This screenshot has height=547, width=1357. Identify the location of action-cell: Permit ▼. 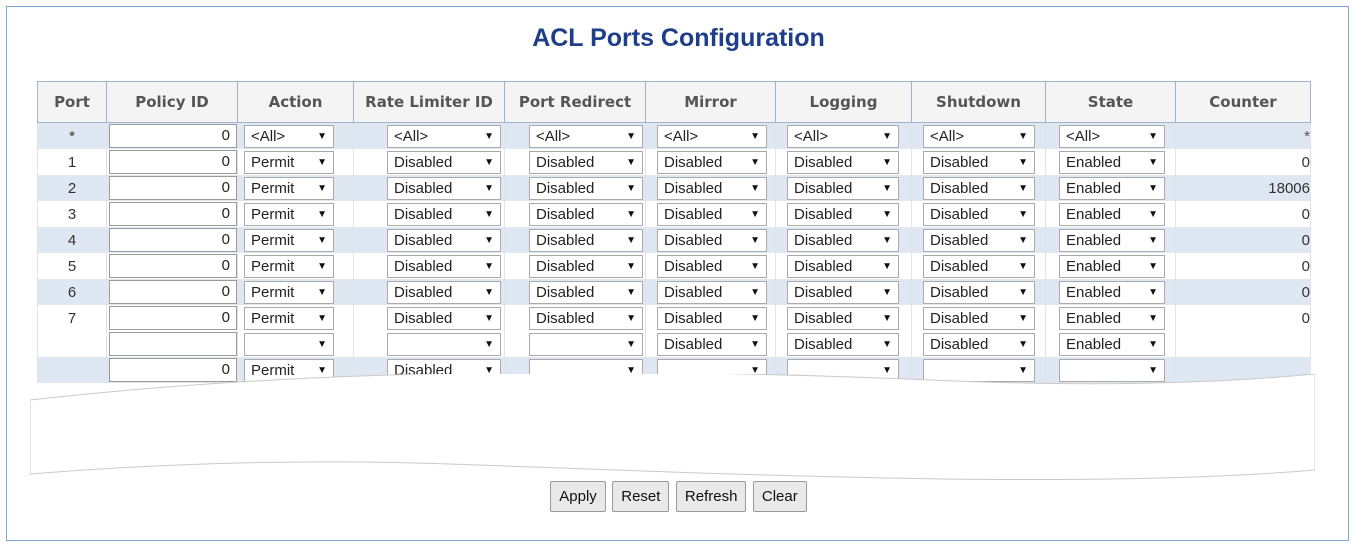
(295, 370).